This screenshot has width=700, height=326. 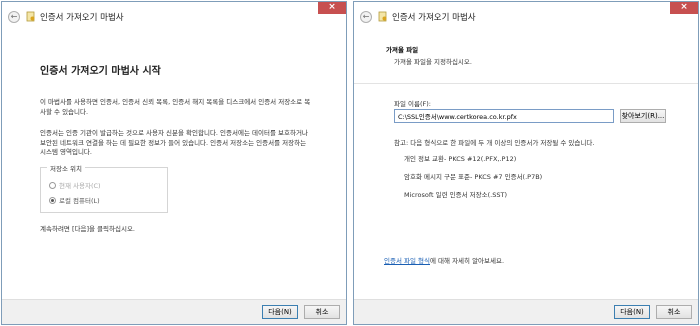 I want to click on radio-selected-icon, so click(x=52, y=200).